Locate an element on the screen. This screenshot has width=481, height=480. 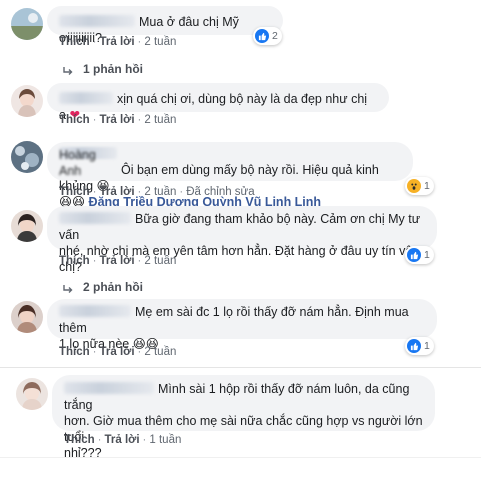
reaction-badge: 2 is located at coordinates (267, 36).